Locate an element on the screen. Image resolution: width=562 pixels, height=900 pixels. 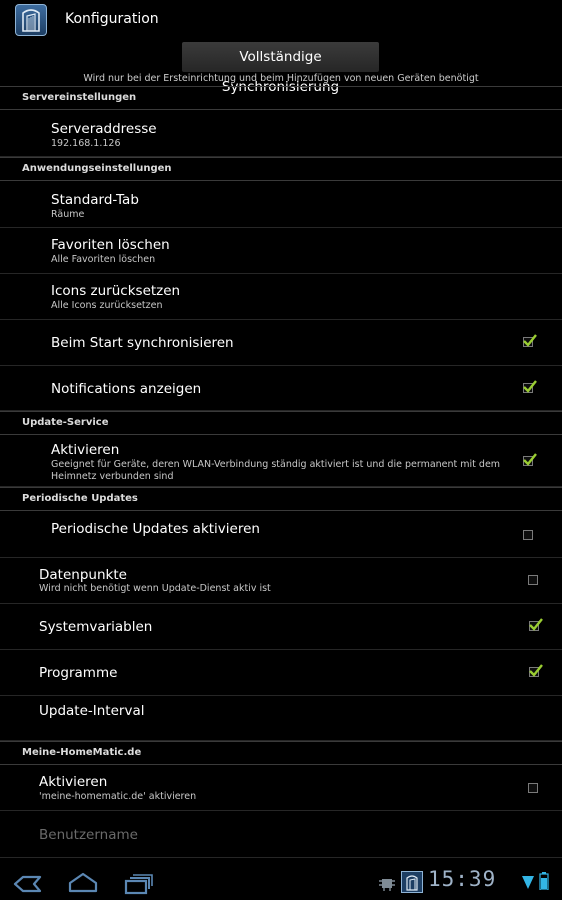
pref-title: Serveraddresse is located at coordinates (104, 129).